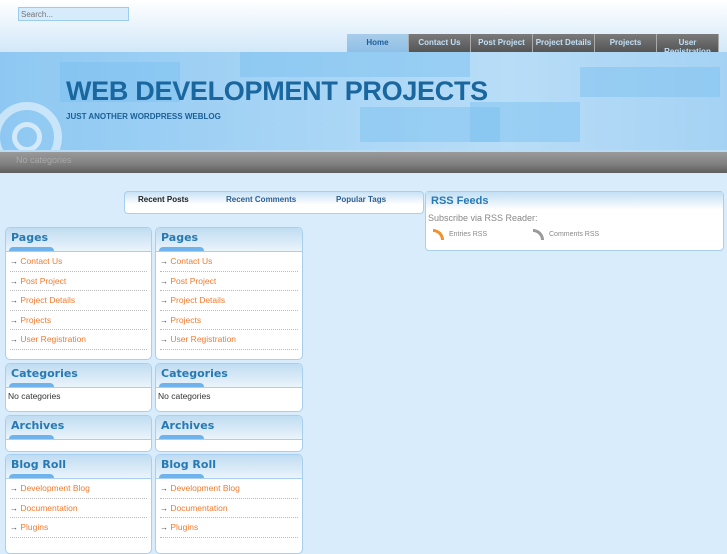  What do you see at coordinates (261, 199) in the screenshot?
I see `tab-recent-comments: Recent Comments` at bounding box center [261, 199].